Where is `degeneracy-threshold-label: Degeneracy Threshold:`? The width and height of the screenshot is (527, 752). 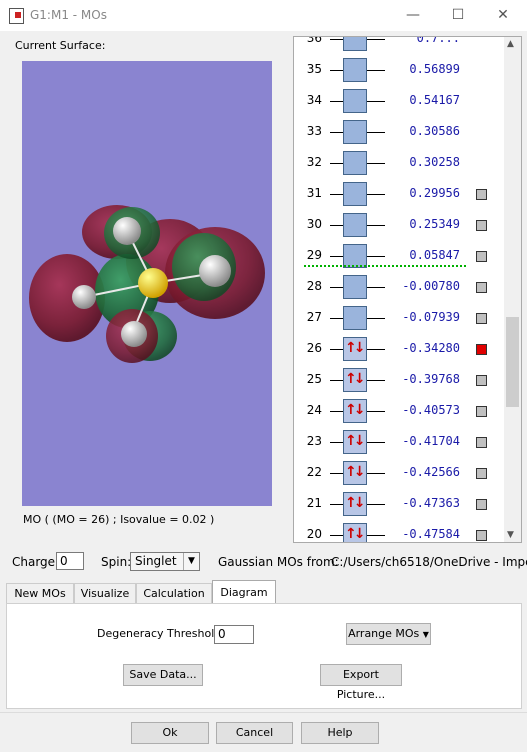
degeneracy-threshold-label: Degeneracy Threshold: is located at coordinates (161, 633).